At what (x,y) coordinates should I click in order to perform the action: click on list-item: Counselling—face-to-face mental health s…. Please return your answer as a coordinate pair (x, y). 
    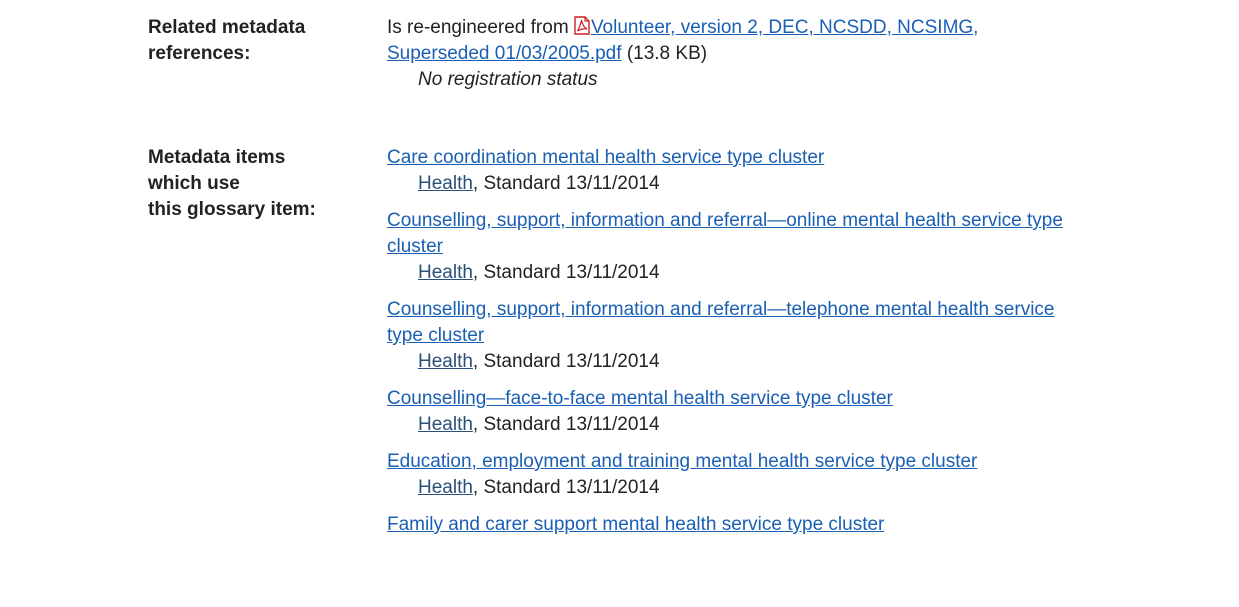
    Looking at the image, I should click on (813, 412).